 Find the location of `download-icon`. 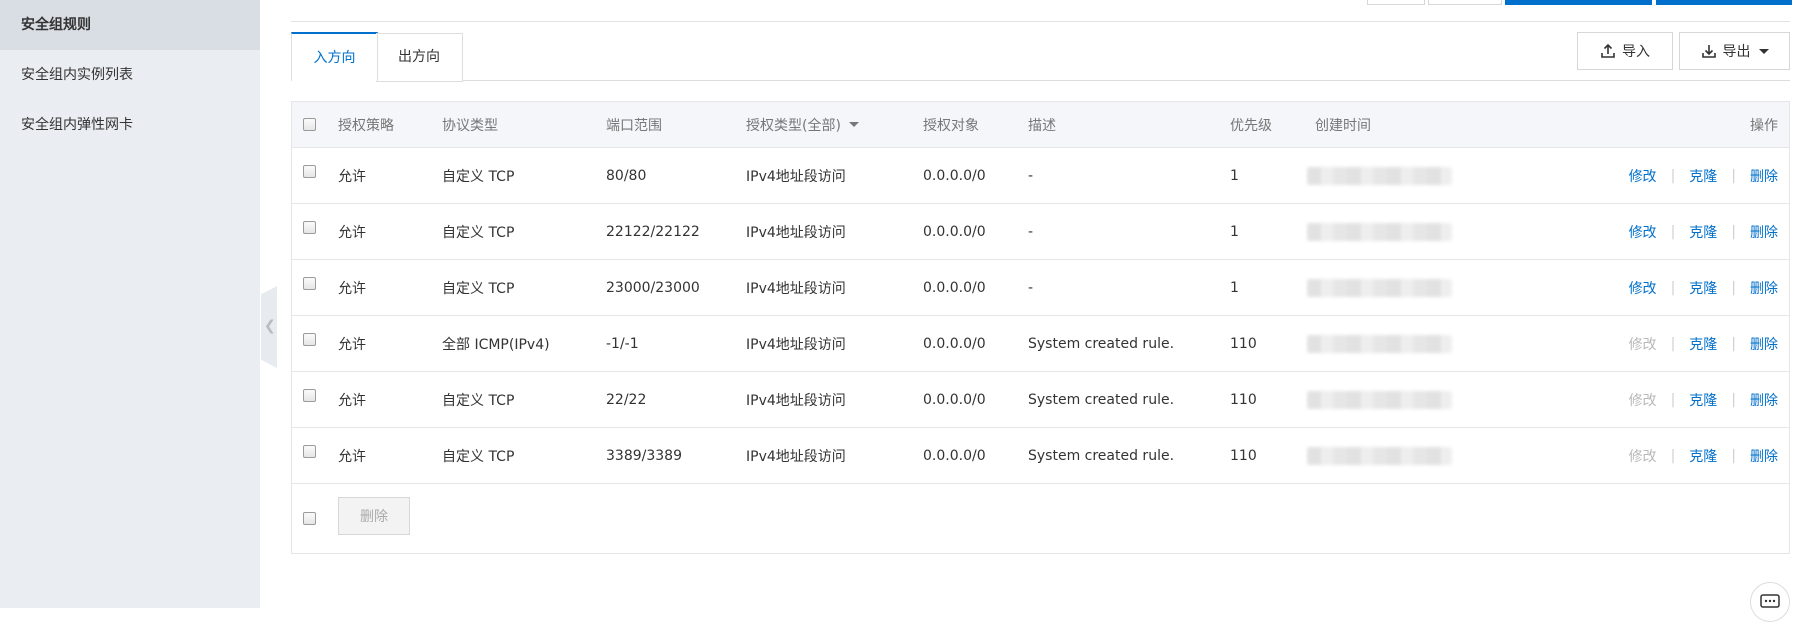

download-icon is located at coordinates (1708, 51).